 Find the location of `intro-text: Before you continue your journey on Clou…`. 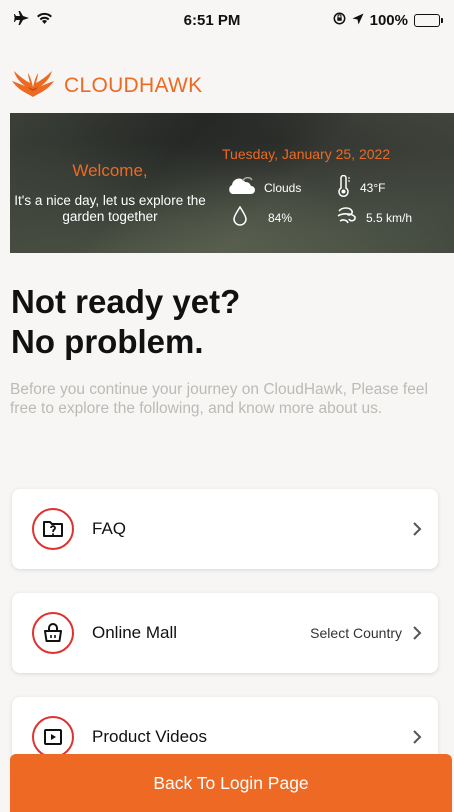

intro-text: Before you continue your journey on Clou… is located at coordinates (219, 399).